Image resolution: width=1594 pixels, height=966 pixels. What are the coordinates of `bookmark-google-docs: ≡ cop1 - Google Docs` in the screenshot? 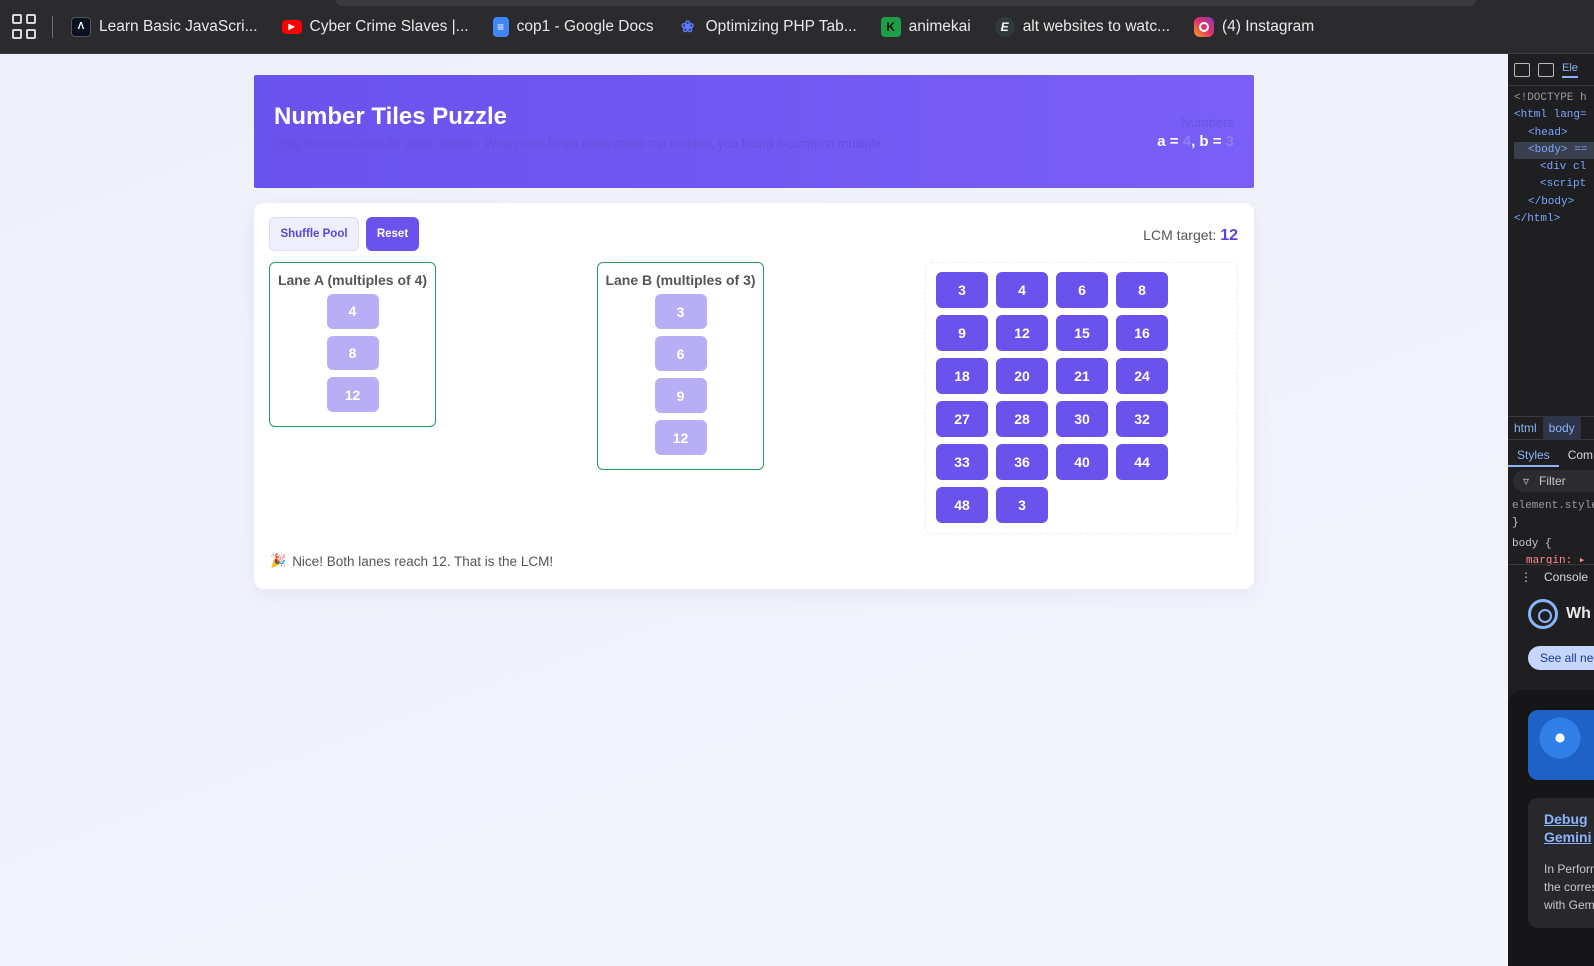 It's located at (573, 26).